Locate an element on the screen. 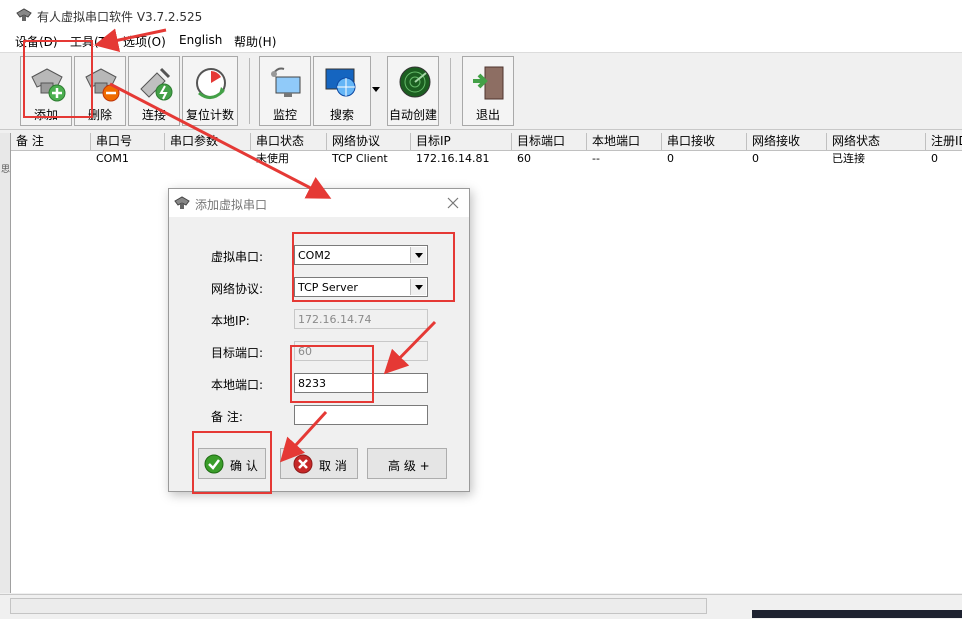 This screenshot has width=962, height=619. monitor-icon is located at coordinates (286, 82).